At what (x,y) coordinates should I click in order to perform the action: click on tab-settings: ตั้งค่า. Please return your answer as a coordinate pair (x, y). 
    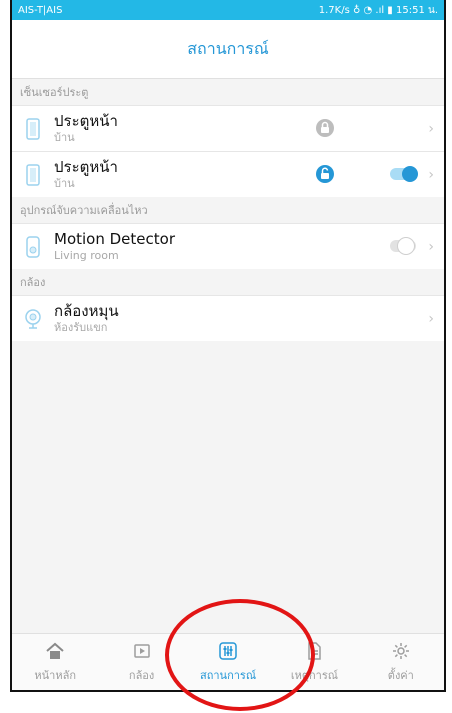
    Looking at the image, I should click on (401, 662).